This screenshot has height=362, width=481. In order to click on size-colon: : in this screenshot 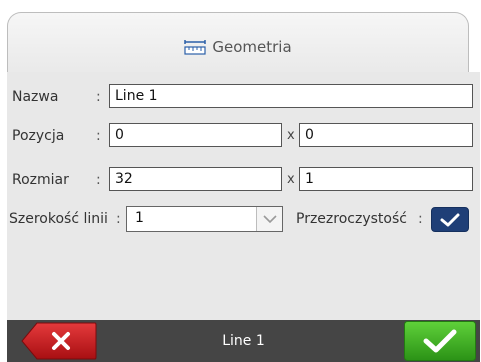, I will do `click(98, 180)`.